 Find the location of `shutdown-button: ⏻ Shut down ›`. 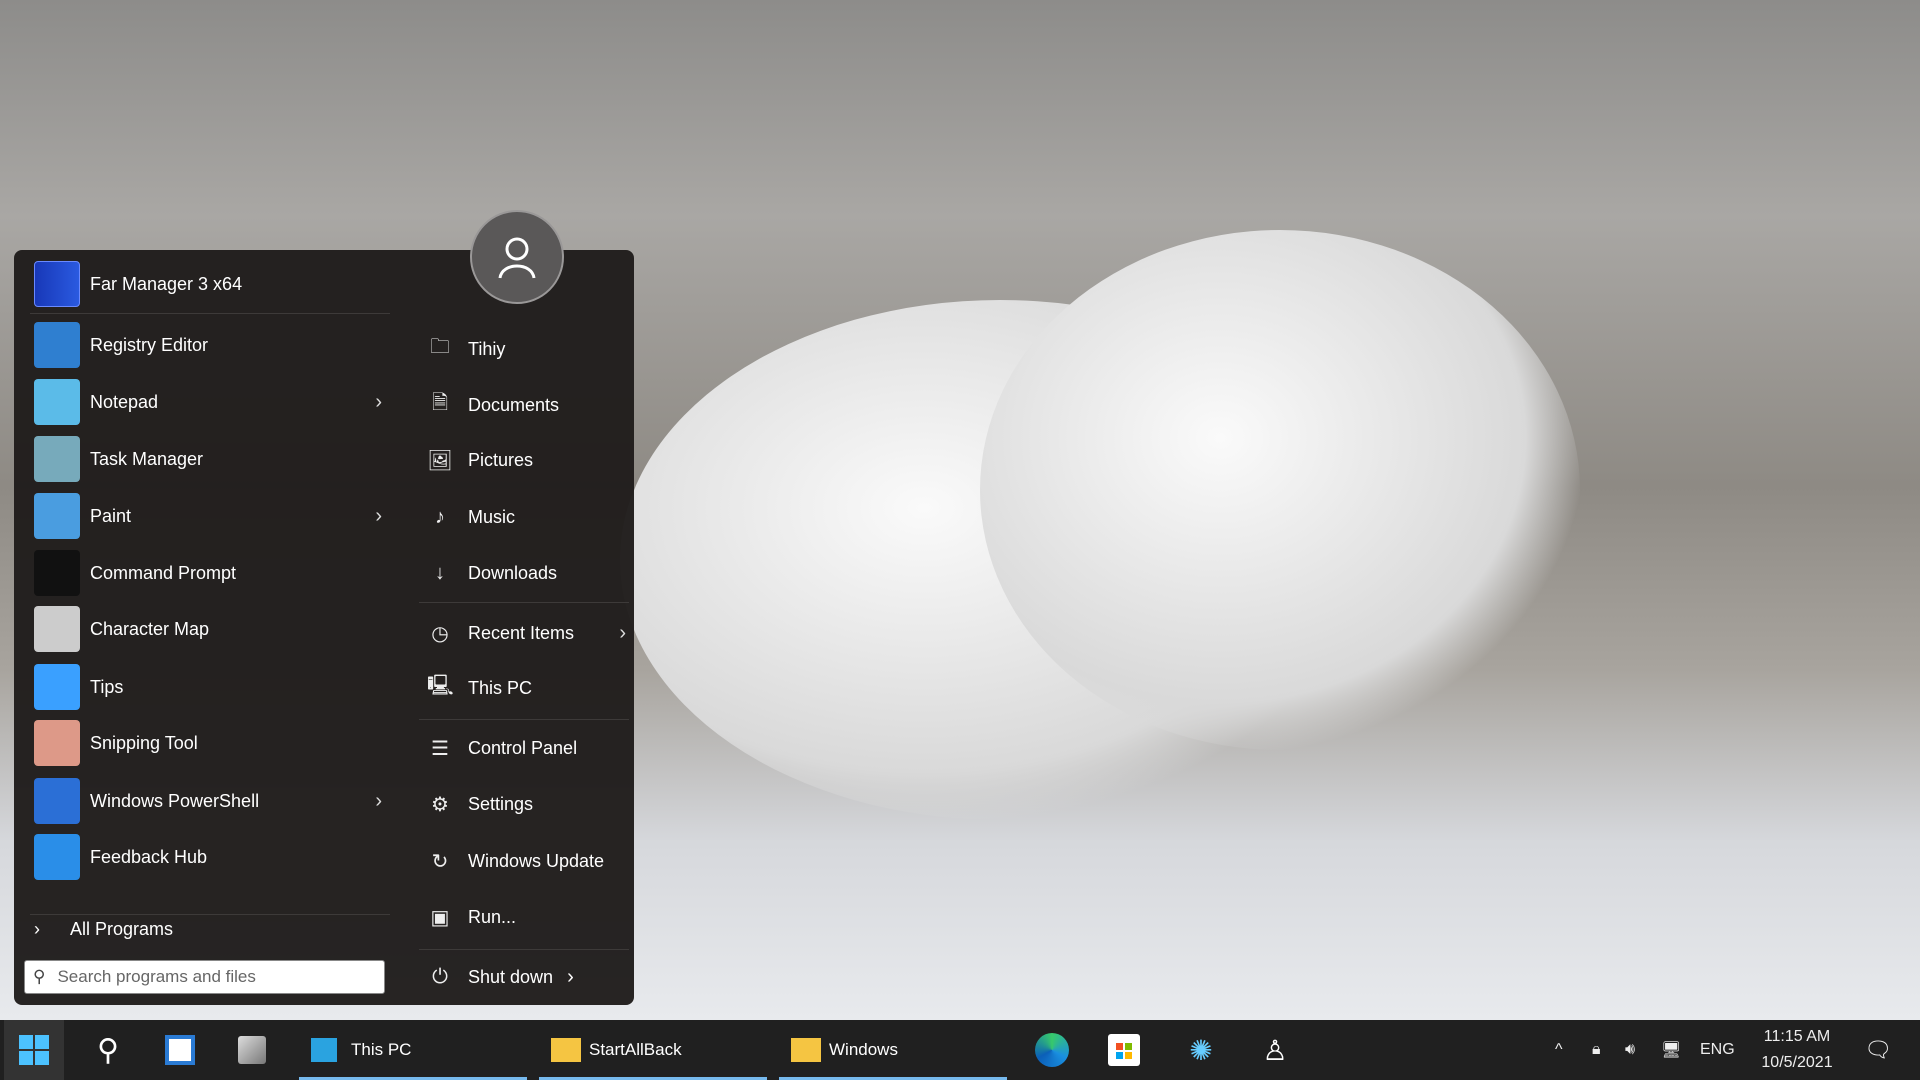

shutdown-button: ⏻ Shut down › is located at coordinates (499, 977).